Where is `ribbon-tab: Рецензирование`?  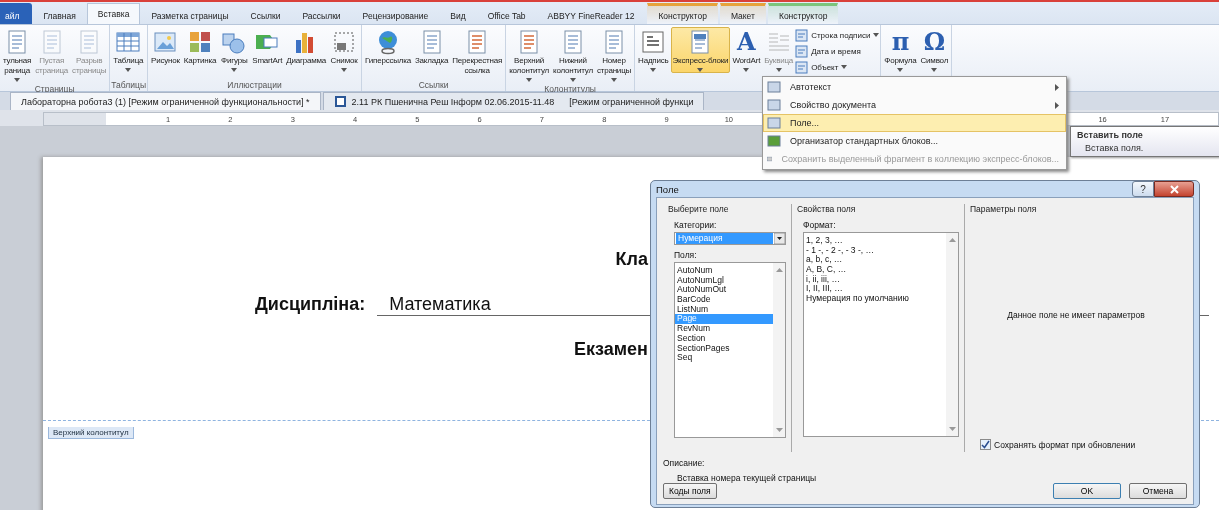 ribbon-tab: Рецензирование is located at coordinates (395, 13).